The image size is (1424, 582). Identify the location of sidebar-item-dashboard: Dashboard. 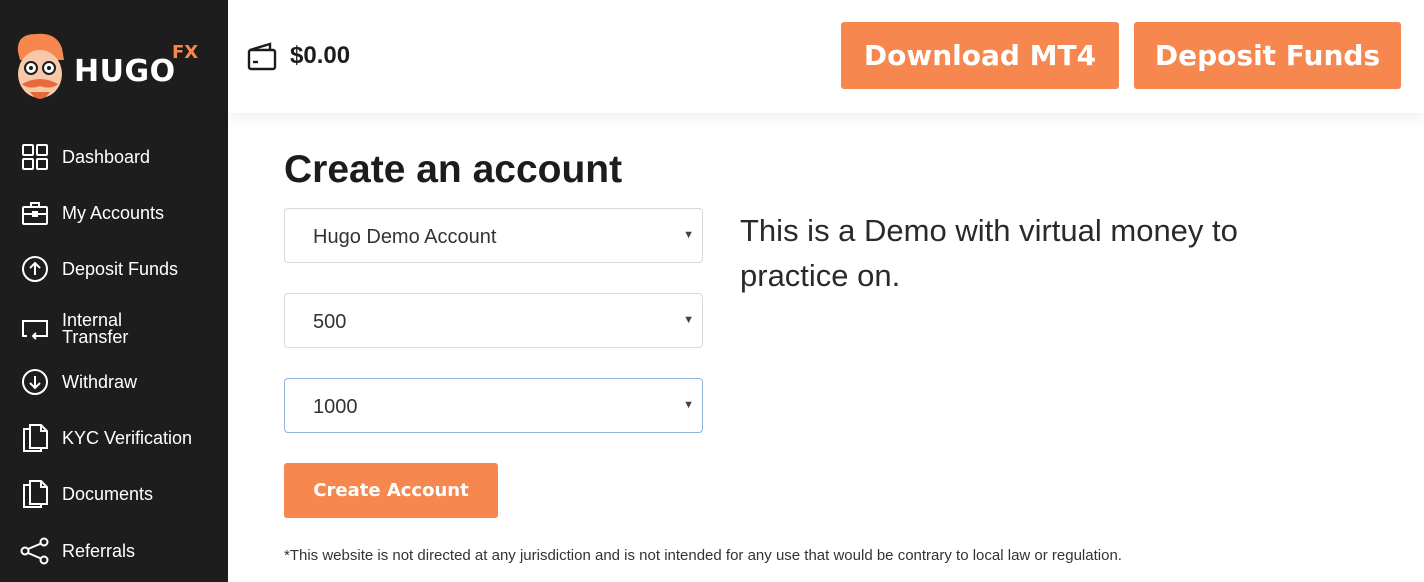
(114, 157).